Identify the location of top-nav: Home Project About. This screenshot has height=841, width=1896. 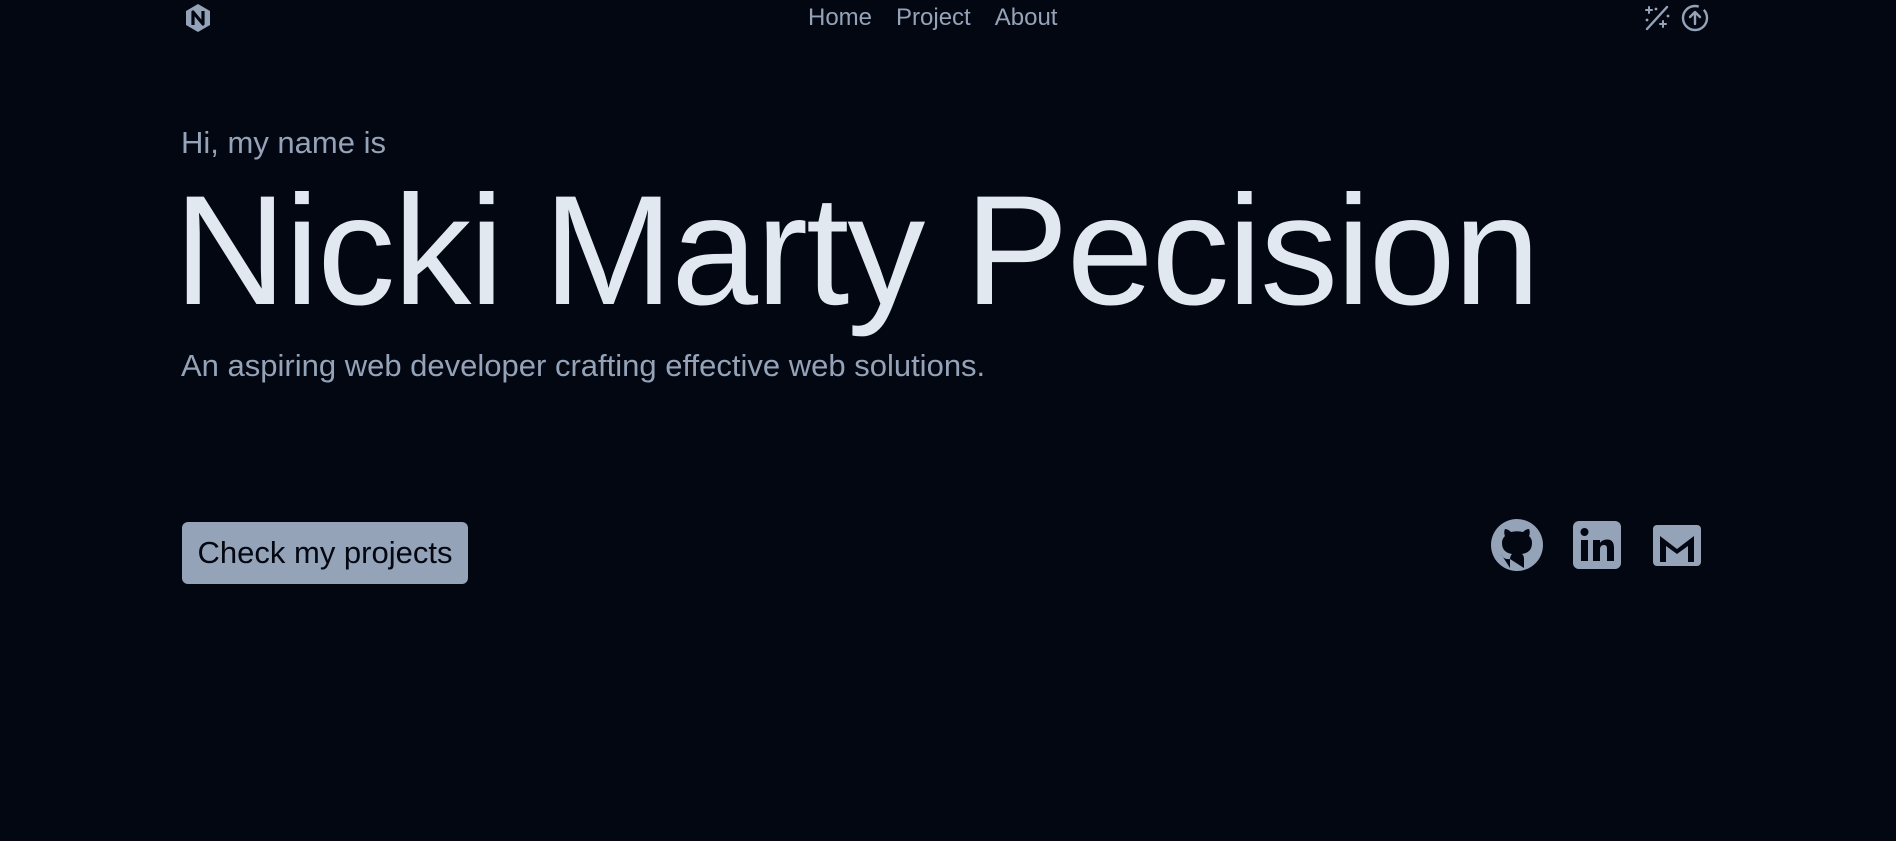
(948, 18).